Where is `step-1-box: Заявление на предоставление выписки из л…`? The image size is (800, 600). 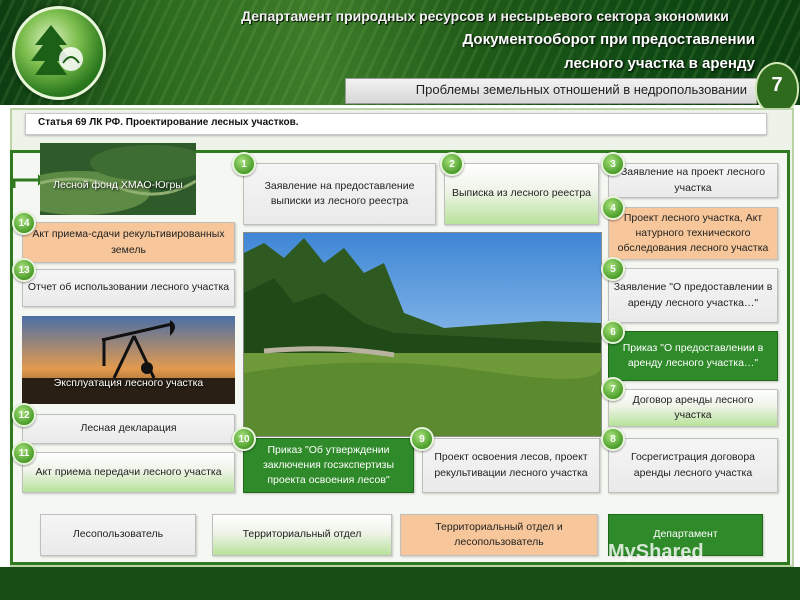 step-1-box: Заявление на предоставление выписки из л… is located at coordinates (339, 194).